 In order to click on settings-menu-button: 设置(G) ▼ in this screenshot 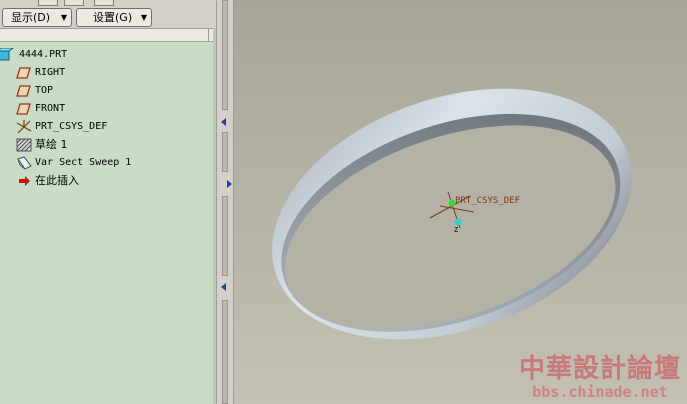, I will do `click(114, 17)`.